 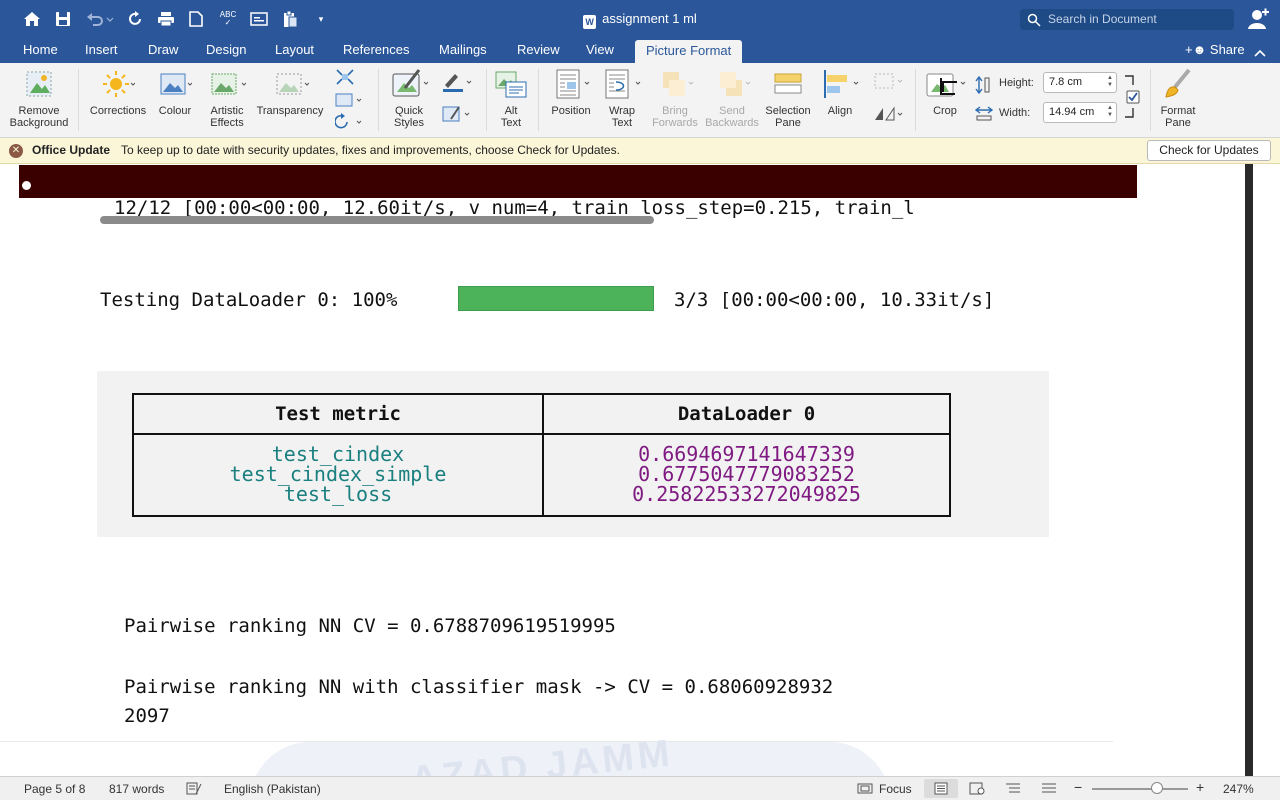 I want to click on width-value: 14.94 cm, so click(x=1072, y=112).